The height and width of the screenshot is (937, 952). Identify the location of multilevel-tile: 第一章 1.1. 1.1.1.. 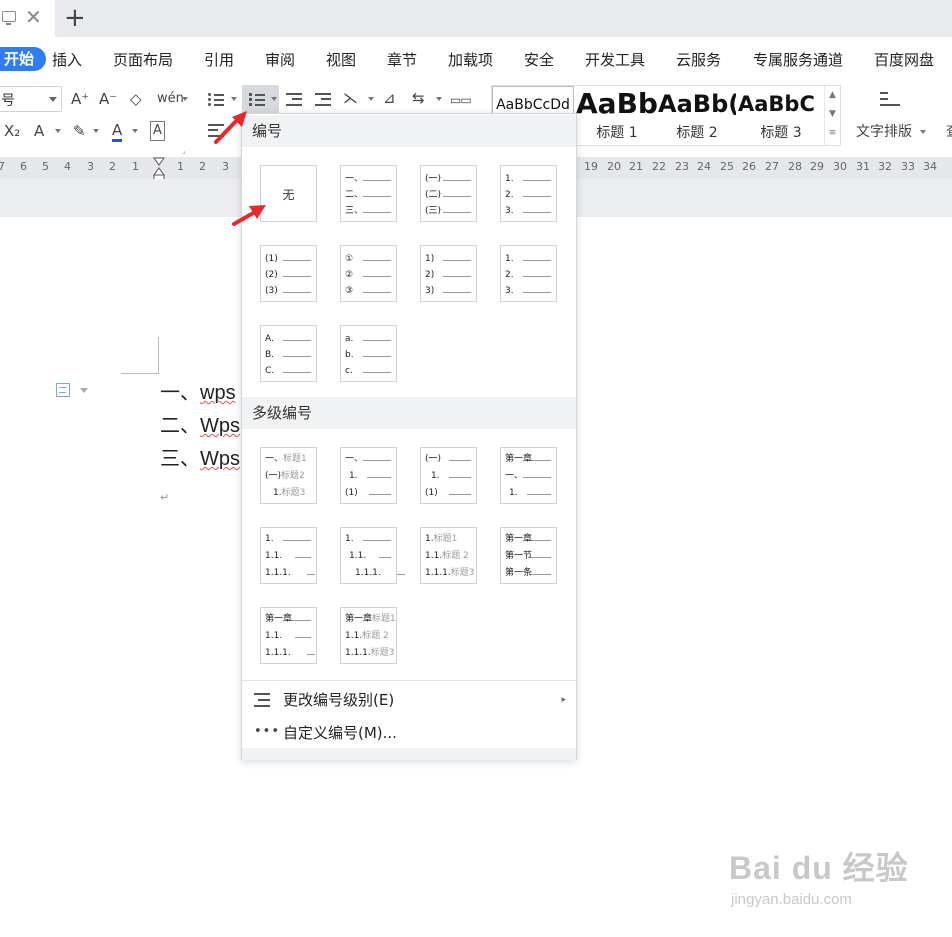
(288, 635).